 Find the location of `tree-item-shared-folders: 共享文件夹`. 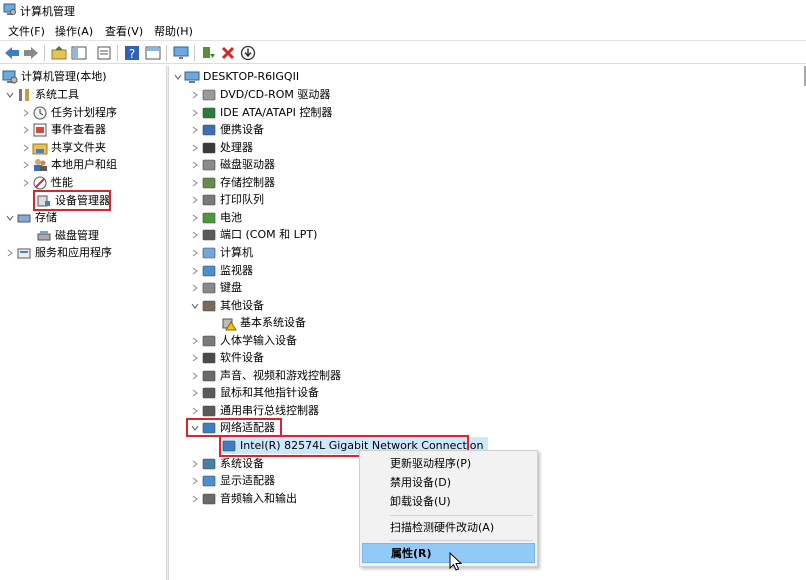

tree-item-shared-folders: 共享文件夹 is located at coordinates (63, 147).